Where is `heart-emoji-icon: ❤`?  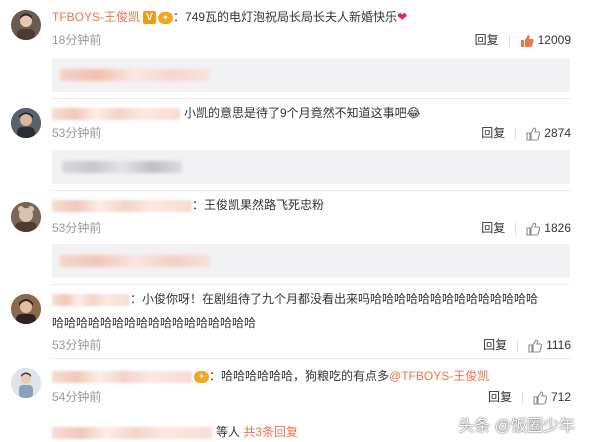 heart-emoji-icon: ❤ is located at coordinates (402, 17).